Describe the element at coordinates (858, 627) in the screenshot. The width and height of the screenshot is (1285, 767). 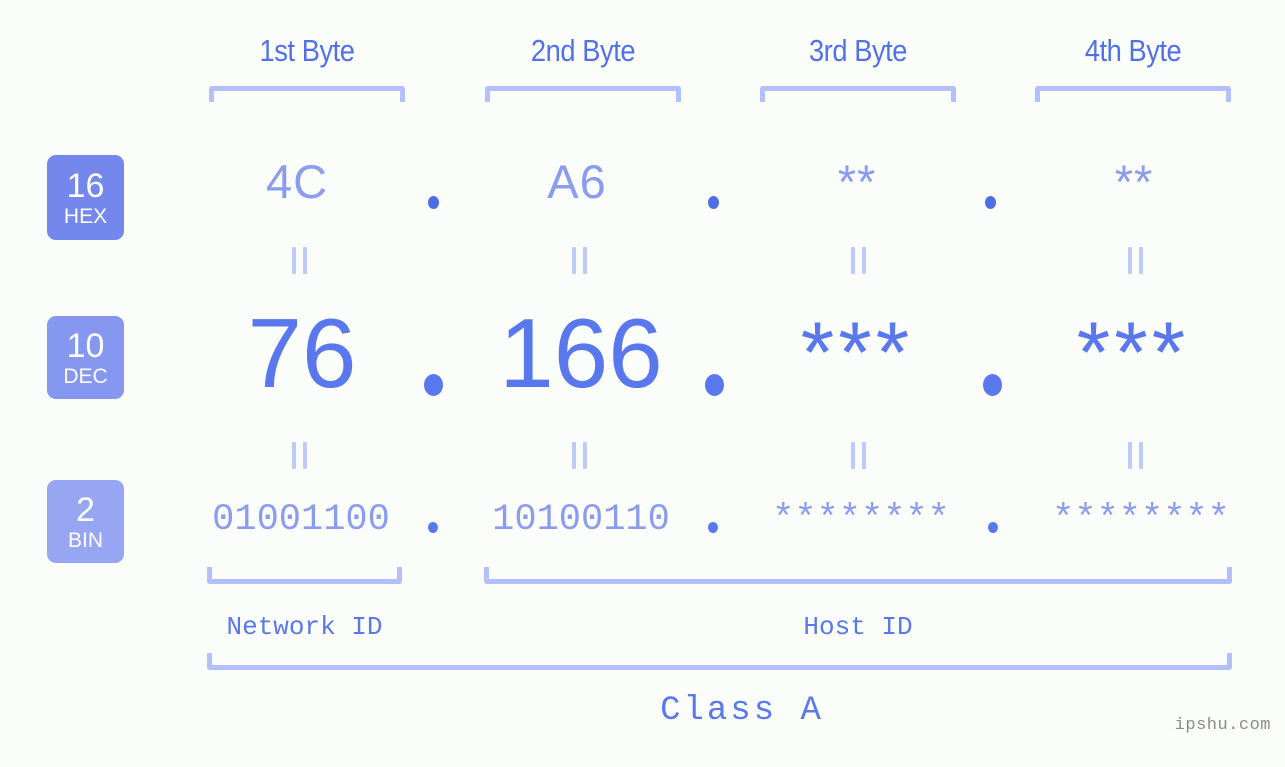
I see `host-id-label: Host ID` at that location.